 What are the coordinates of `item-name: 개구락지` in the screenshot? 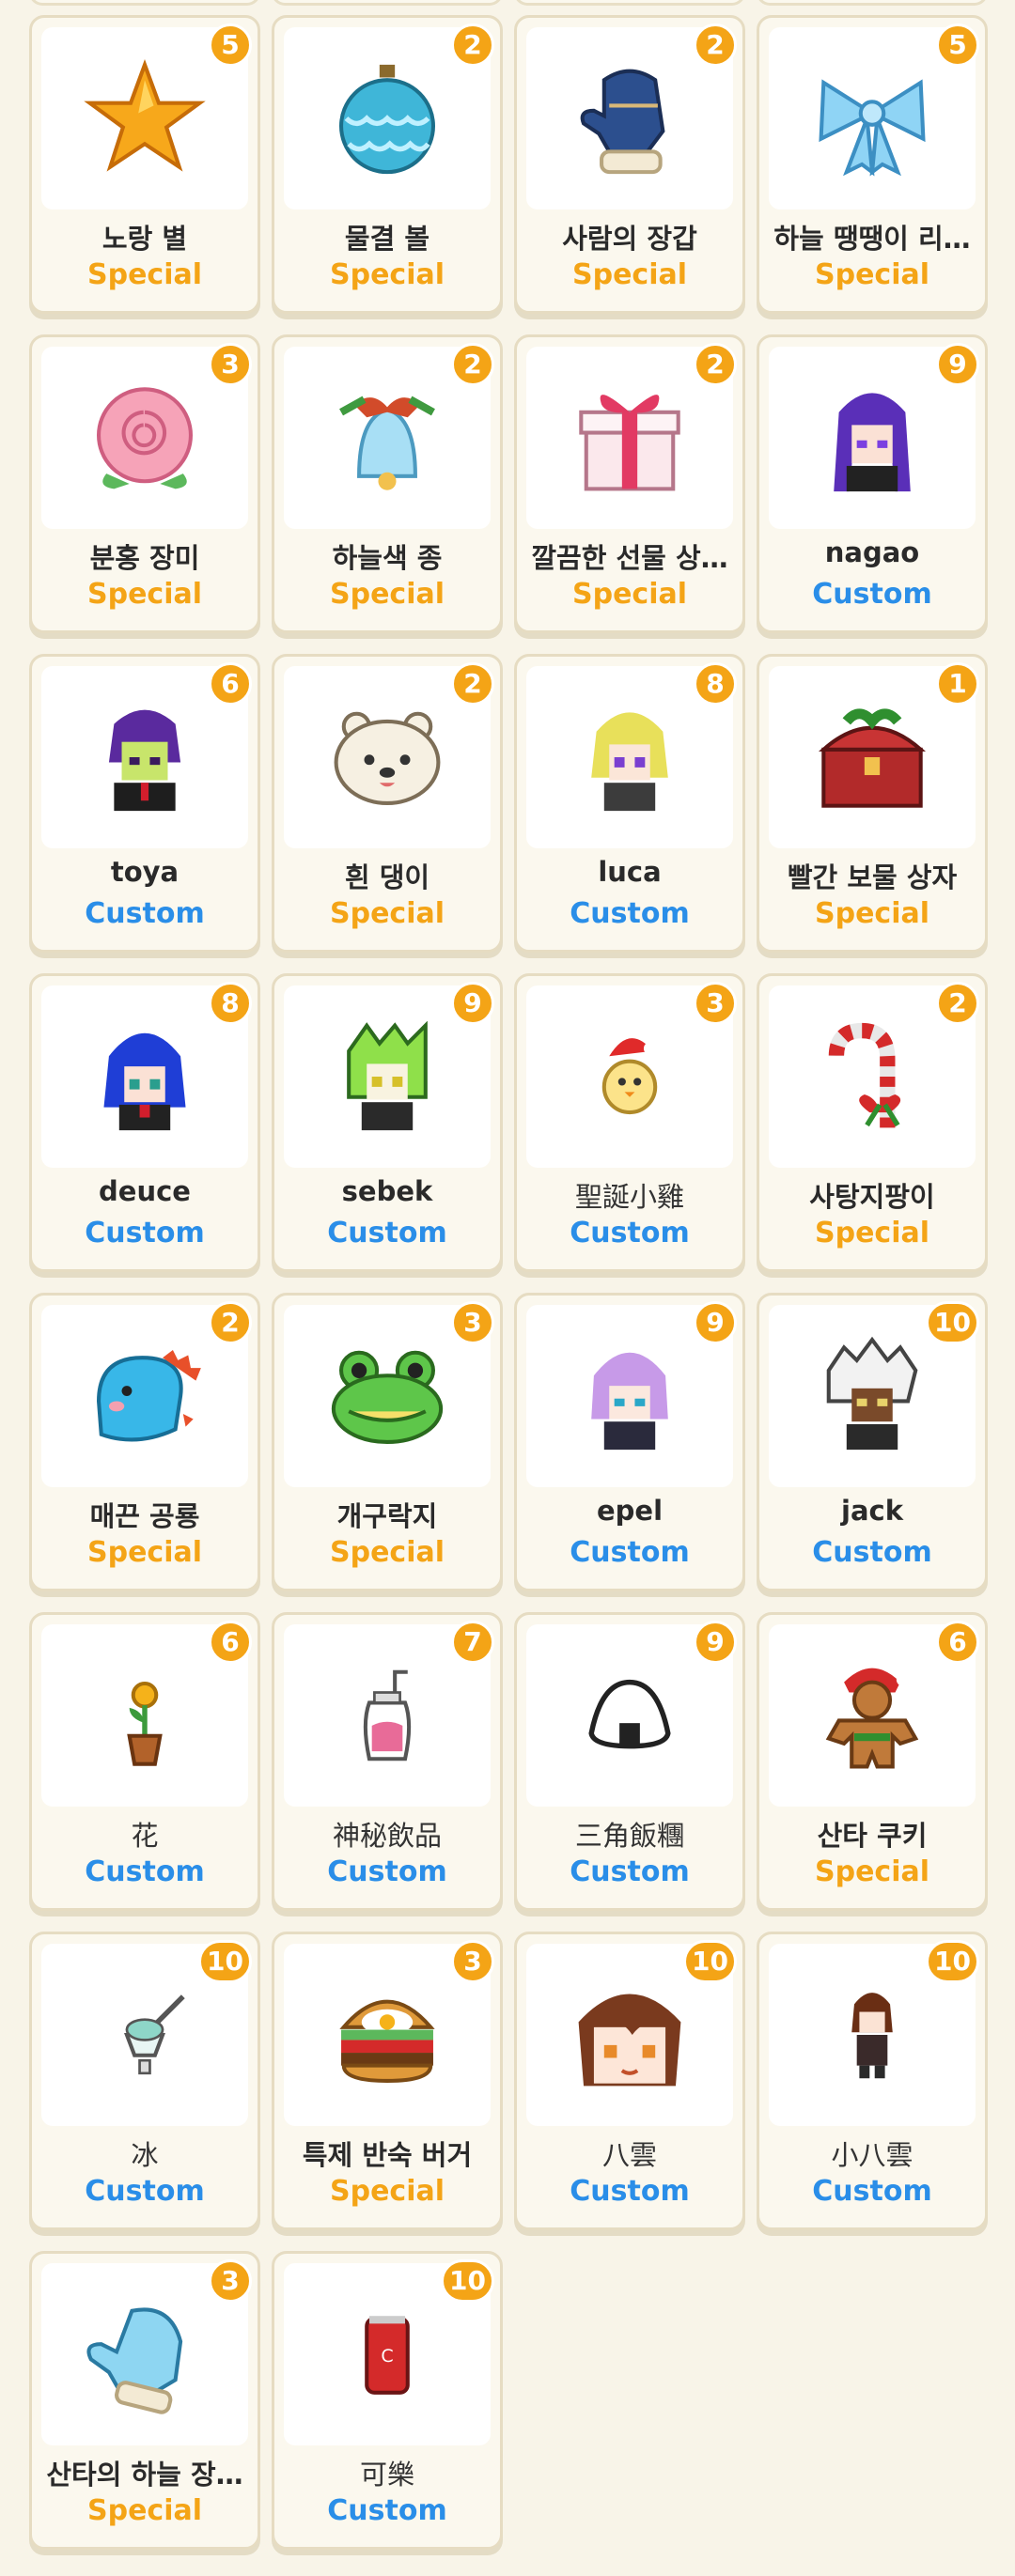 It's located at (387, 1516).